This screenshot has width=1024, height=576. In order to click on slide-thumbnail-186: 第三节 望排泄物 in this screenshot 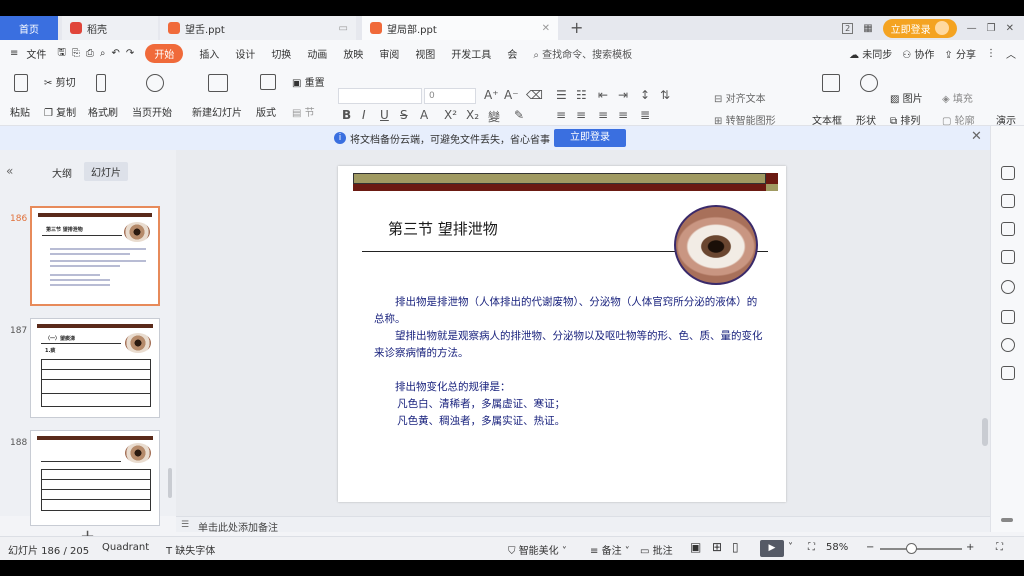, I will do `click(95, 256)`.